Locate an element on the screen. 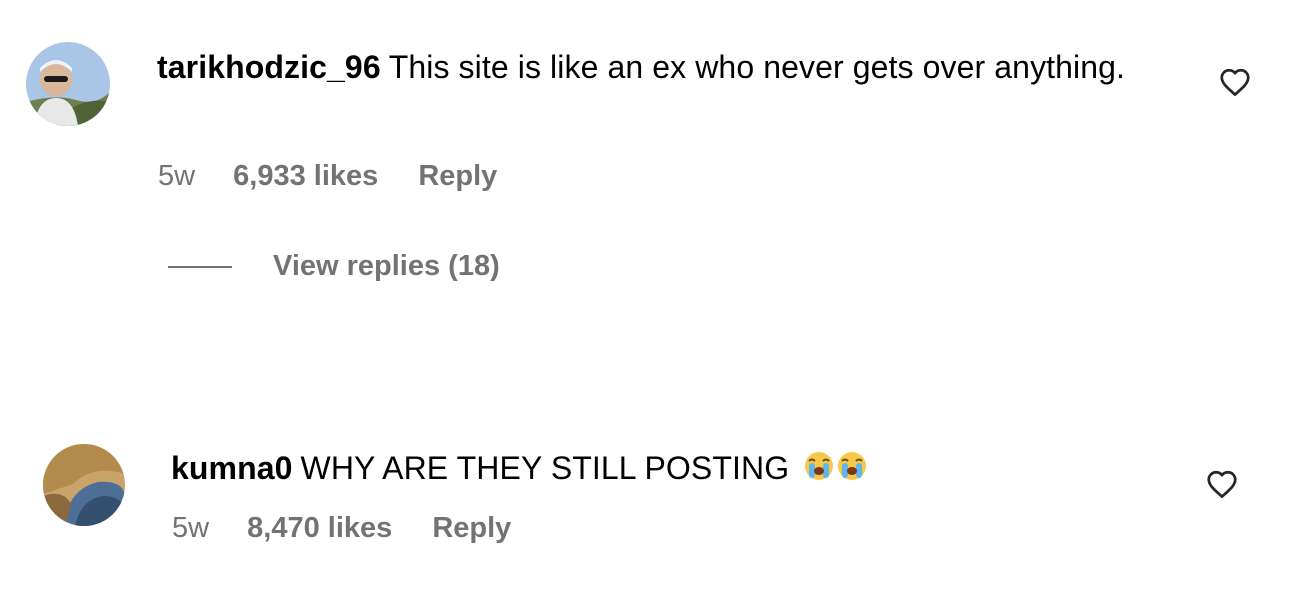 Image resolution: width=1294 pixels, height=601 pixels. view-replies-button: View replies (18) is located at coordinates (334, 266).